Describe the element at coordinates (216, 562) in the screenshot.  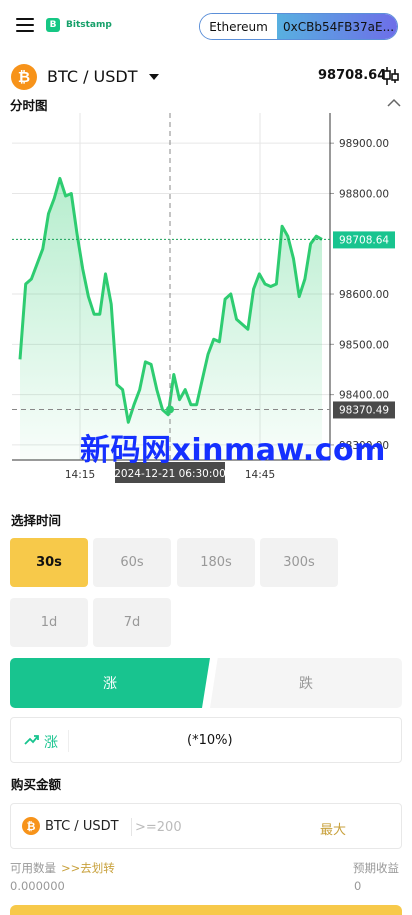
I see `time-option-180s: 180s` at that location.